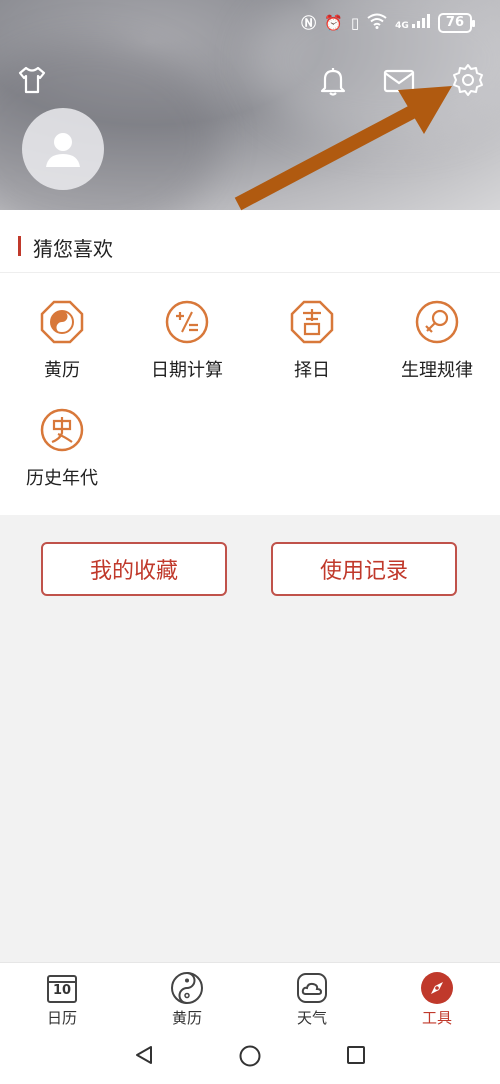 The height and width of the screenshot is (1084, 500). What do you see at coordinates (436, 1018) in the screenshot?
I see `tab-label: 工具` at bounding box center [436, 1018].